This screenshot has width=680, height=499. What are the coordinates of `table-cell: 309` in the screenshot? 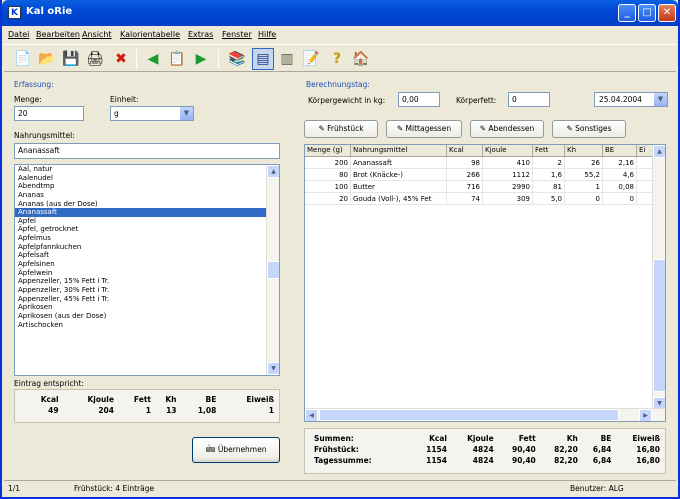 It's located at (508, 199).